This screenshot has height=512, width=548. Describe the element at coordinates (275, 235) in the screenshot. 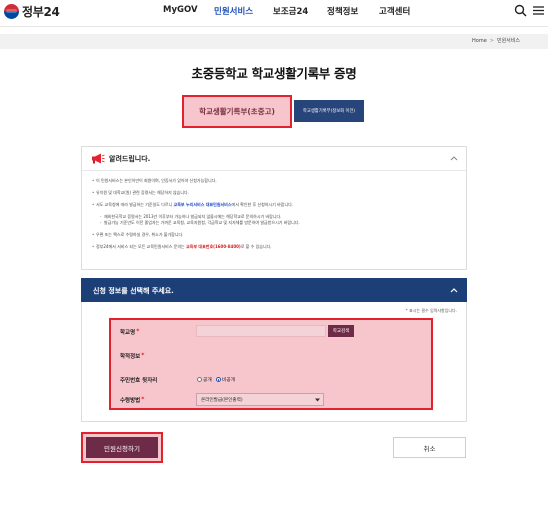

I see `notice-item: 우편 또는 팩스로 수령하실 경우, 취소가 불가합니다.` at that location.